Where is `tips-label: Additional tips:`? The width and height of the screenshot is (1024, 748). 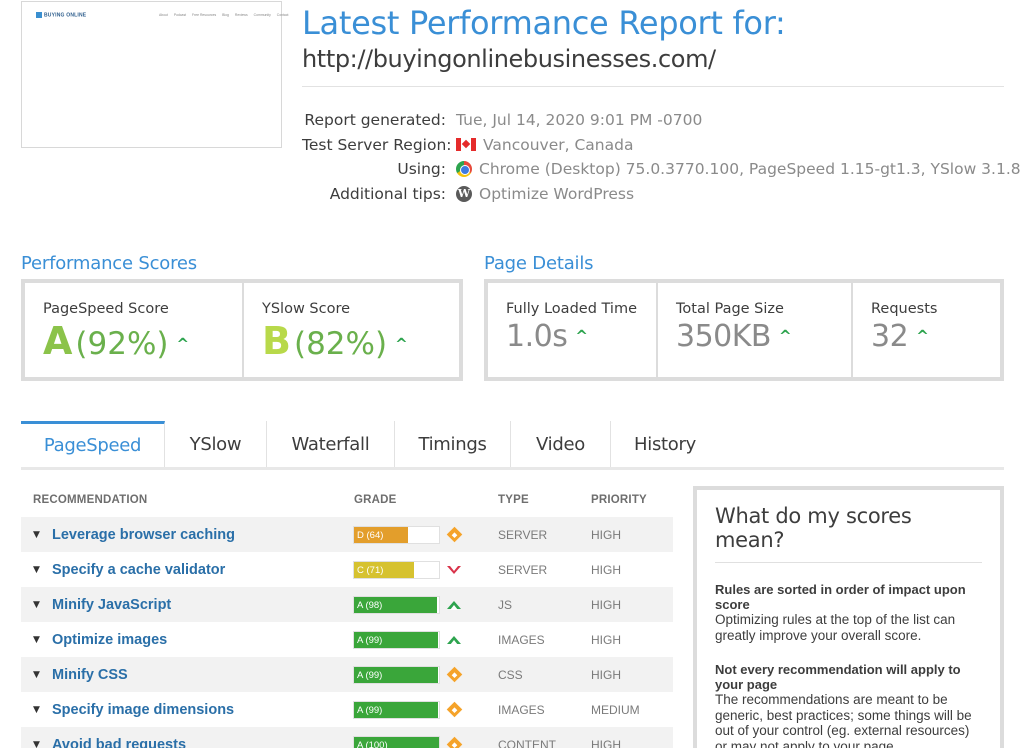
tips-label: Additional tips: is located at coordinates (387, 193).